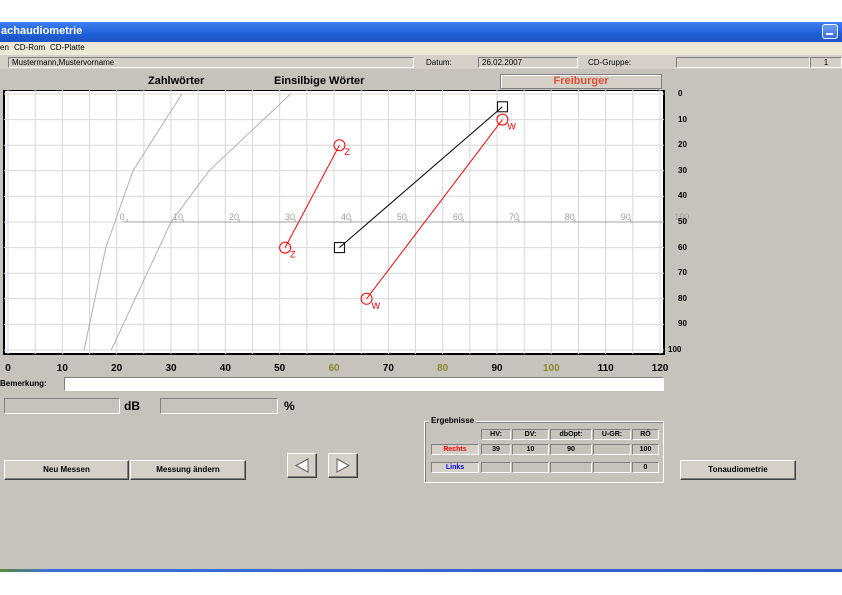 This screenshot has height=595, width=842. I want to click on results-row-label: Links, so click(455, 467).